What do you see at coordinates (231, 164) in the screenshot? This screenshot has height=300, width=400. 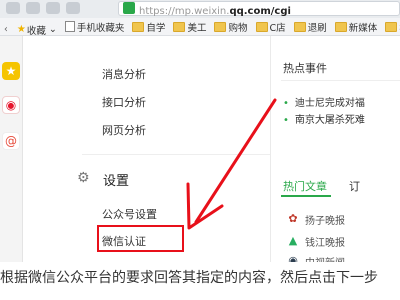 I see `red-arrow` at bounding box center [231, 164].